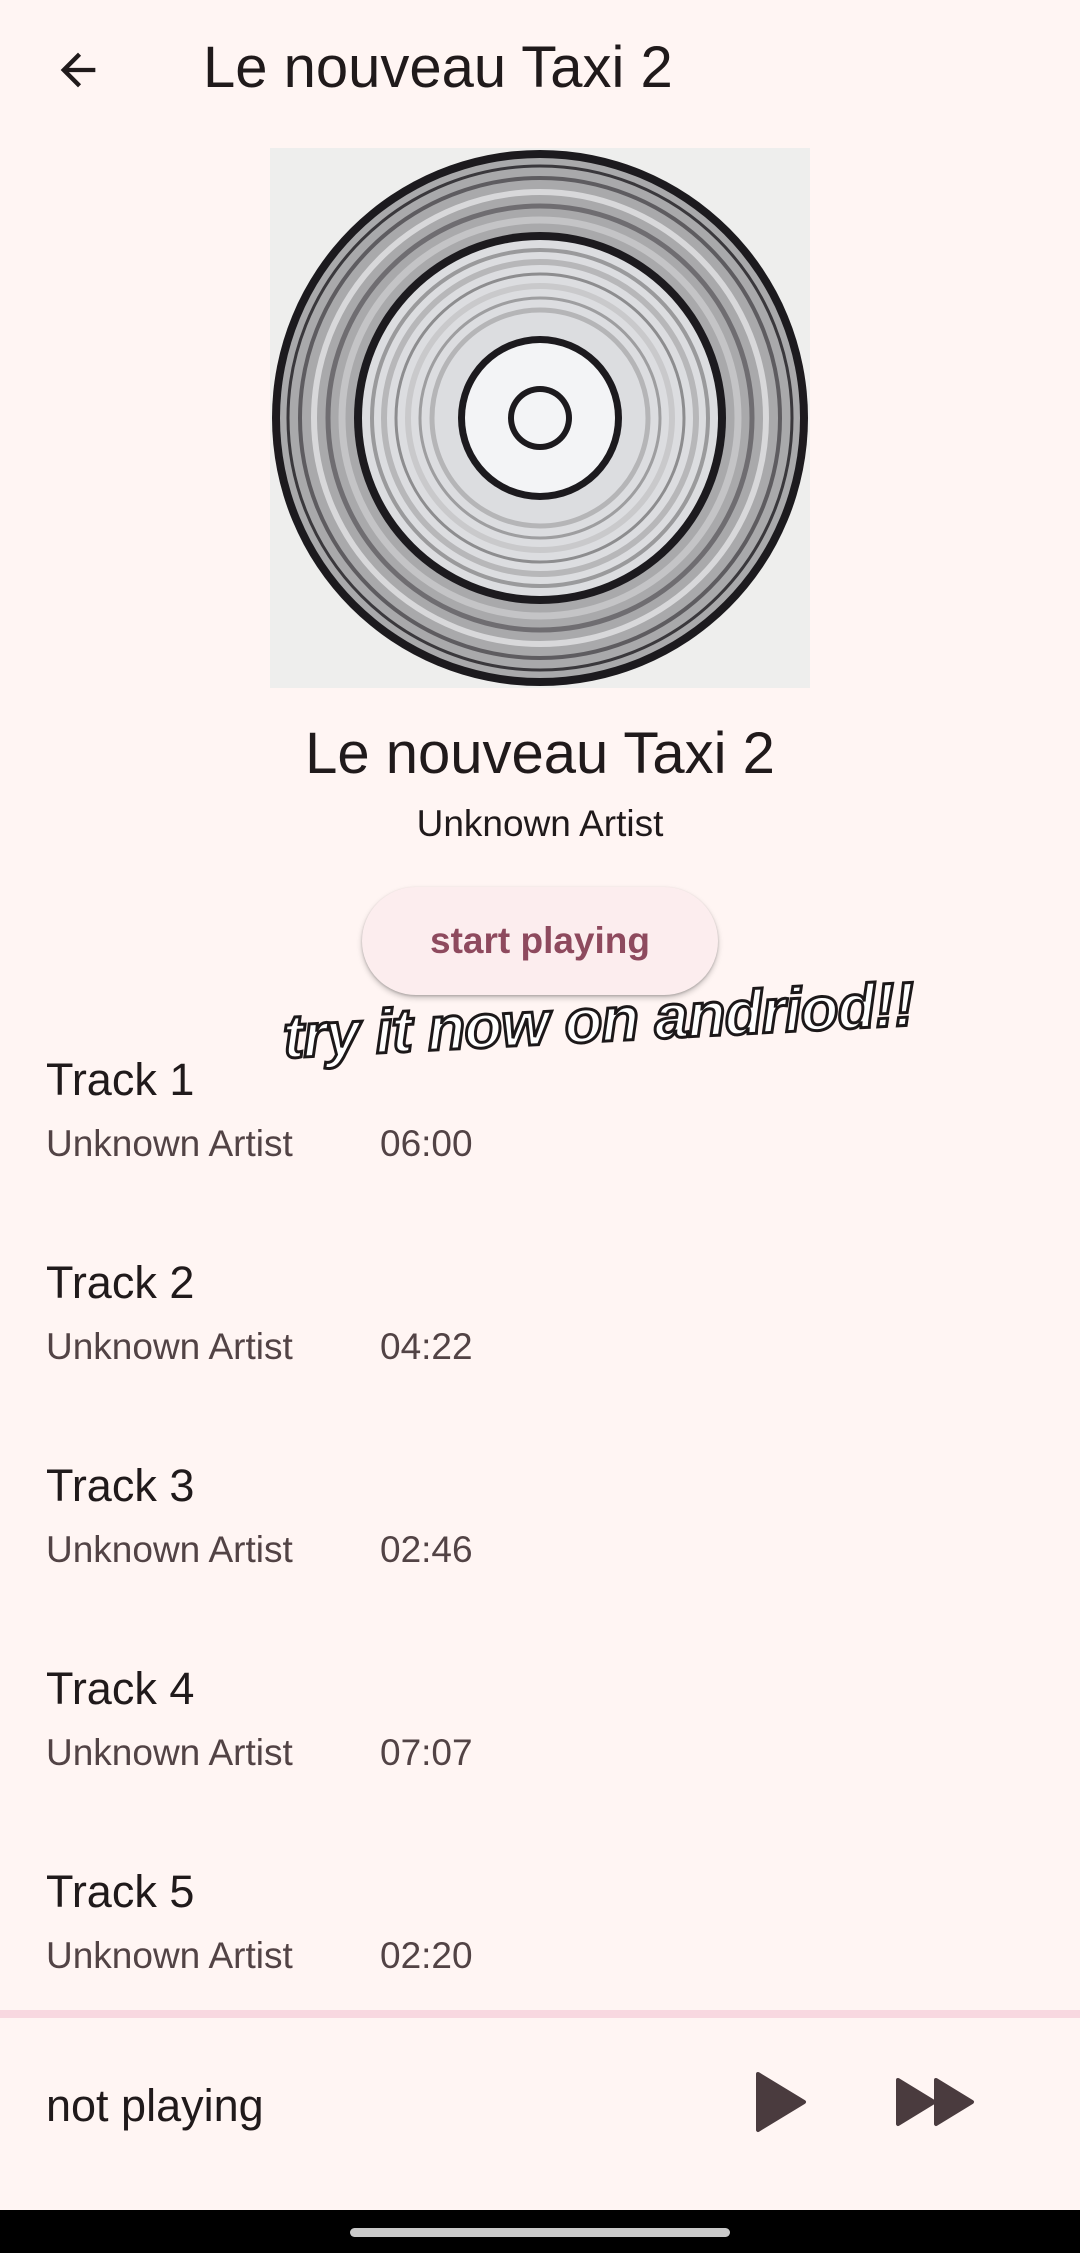 Image resolution: width=1080 pixels, height=2253 pixels. I want to click on app-bar: Le nouveau Taxi 2, so click(540, 70).